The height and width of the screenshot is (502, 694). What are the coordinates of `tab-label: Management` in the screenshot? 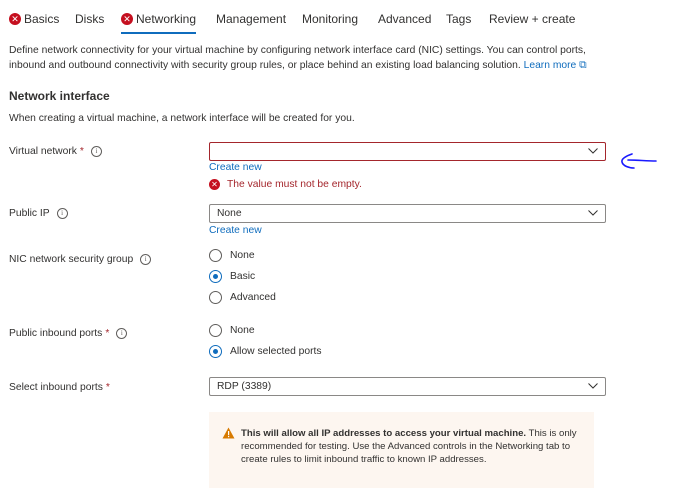 It's located at (251, 19).